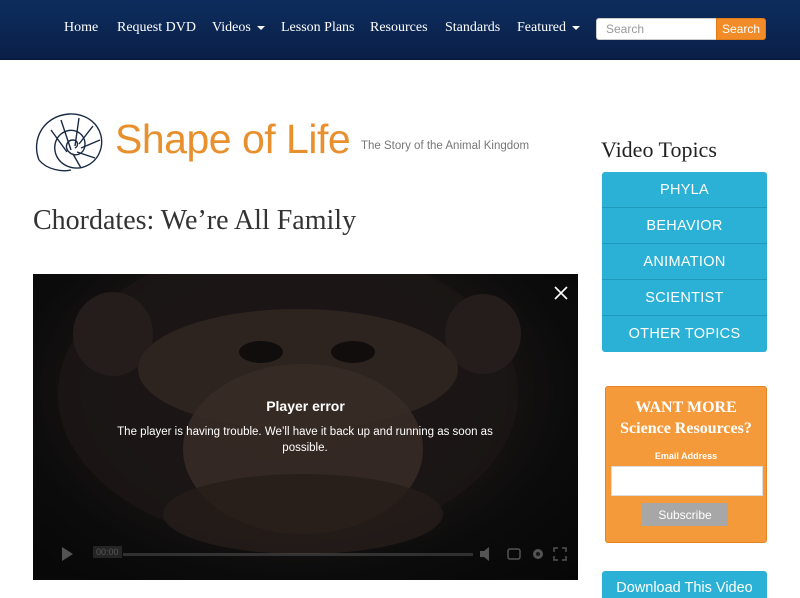  I want to click on nautilus-shell-icon, so click(69, 142).